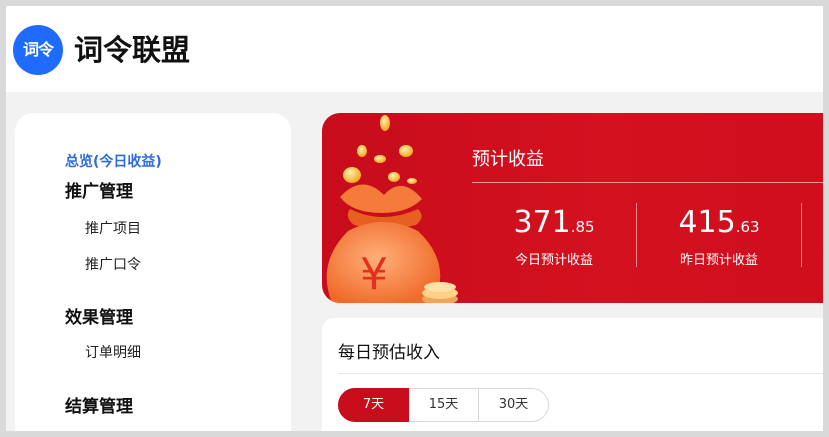 This screenshot has width=829, height=437. I want to click on banner-title: 预计收益, so click(508, 159).